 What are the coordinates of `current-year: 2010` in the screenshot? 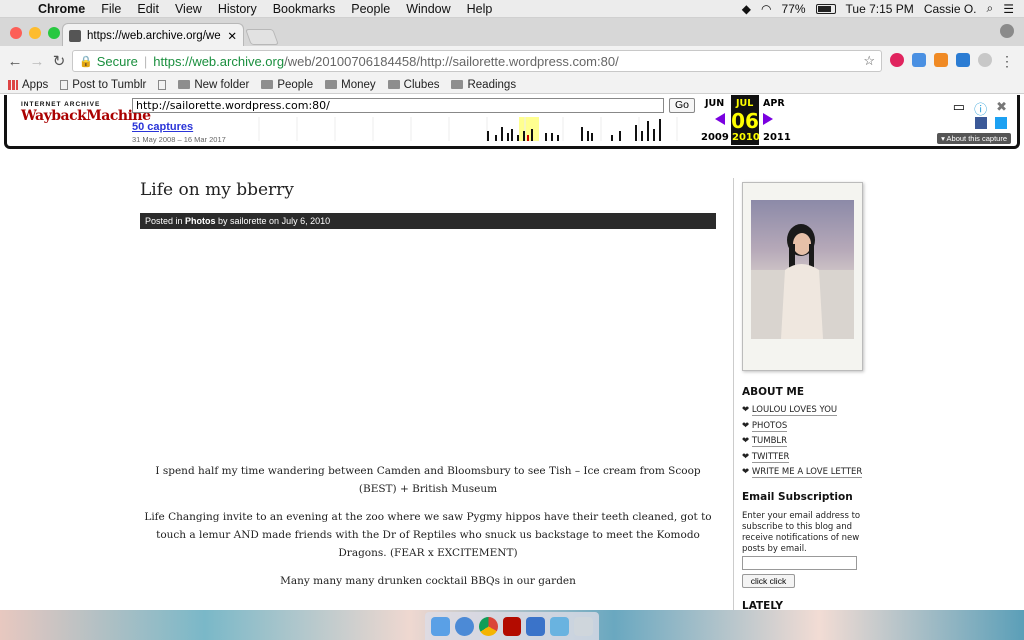 It's located at (746, 137).